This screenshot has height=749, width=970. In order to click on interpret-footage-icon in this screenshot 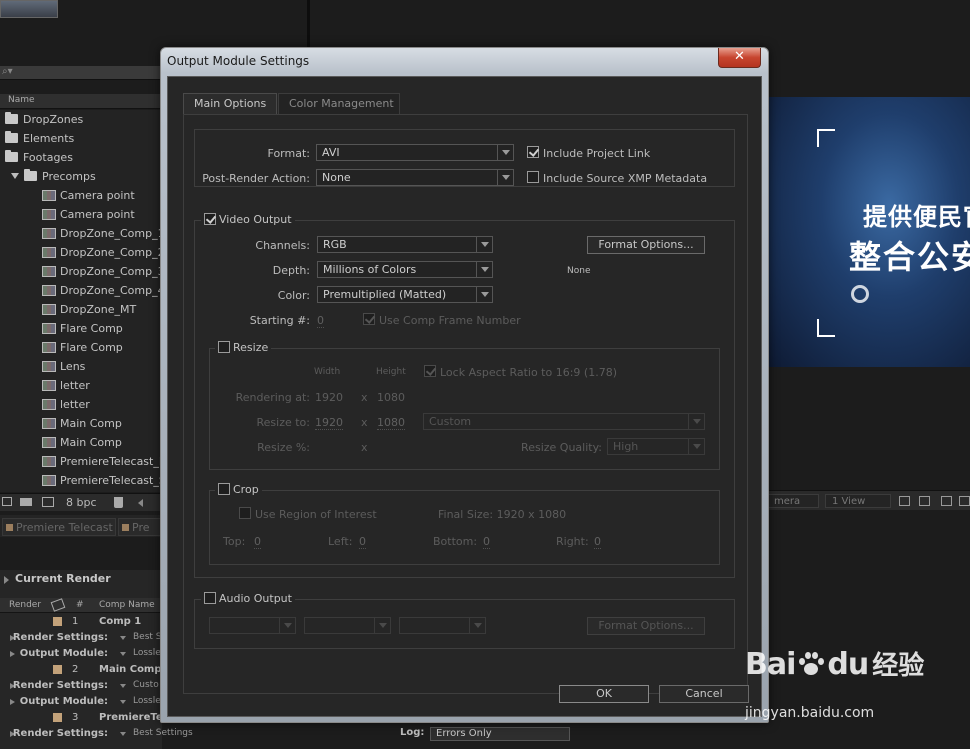, I will do `click(7, 501)`.